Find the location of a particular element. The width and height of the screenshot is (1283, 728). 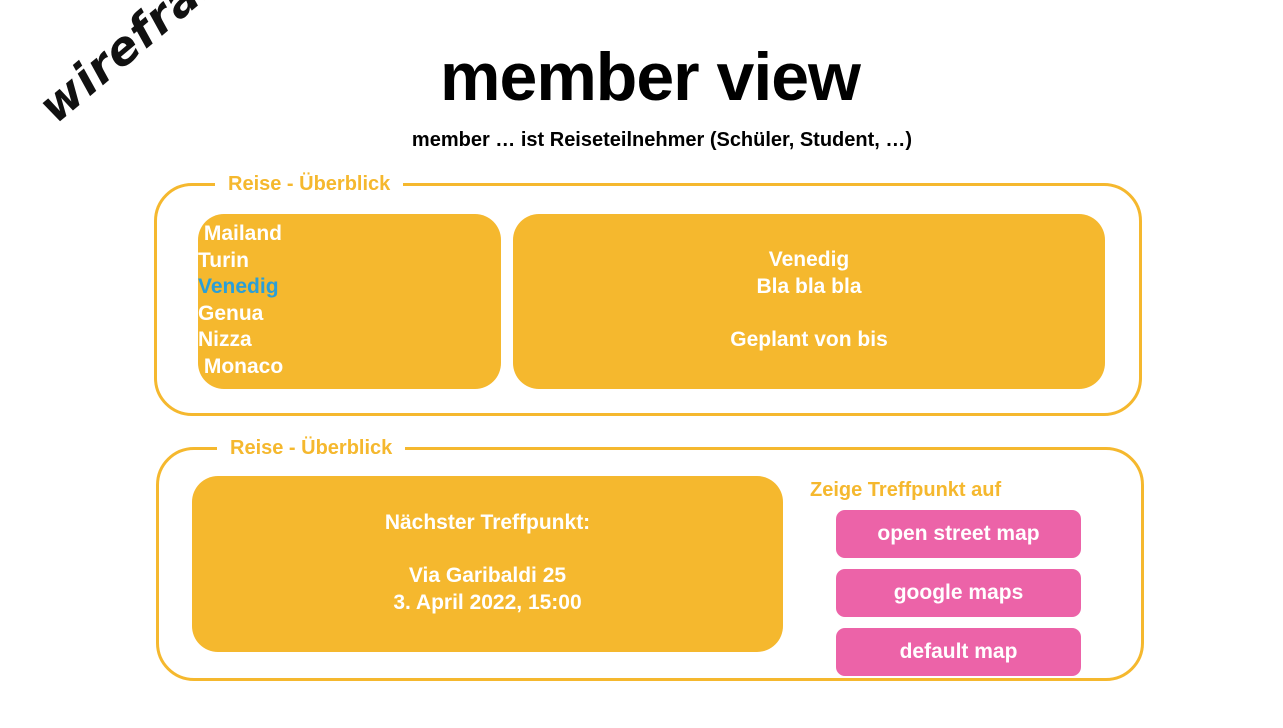

city-item-nizza: Nizza is located at coordinates (349, 340).